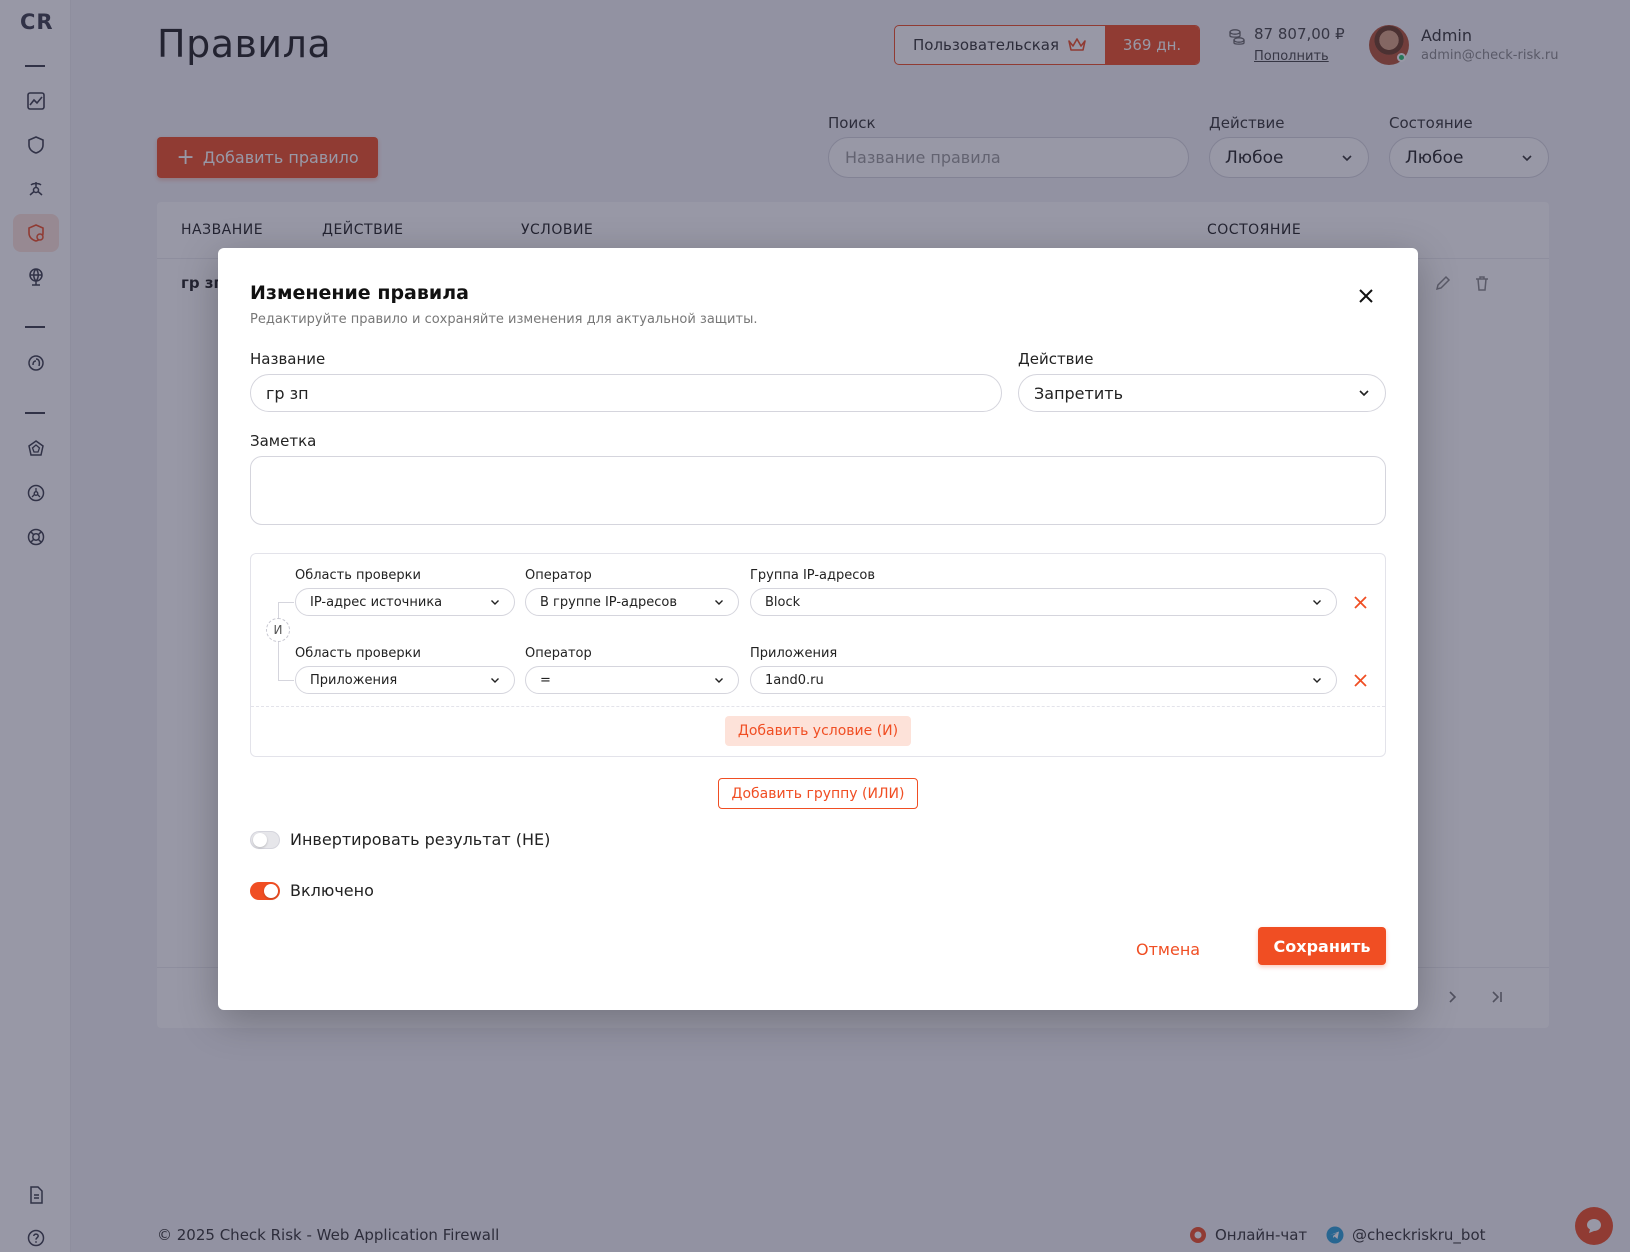 This screenshot has height=1252, width=1630. What do you see at coordinates (545, 680) in the screenshot?
I see `operator-value: =` at bounding box center [545, 680].